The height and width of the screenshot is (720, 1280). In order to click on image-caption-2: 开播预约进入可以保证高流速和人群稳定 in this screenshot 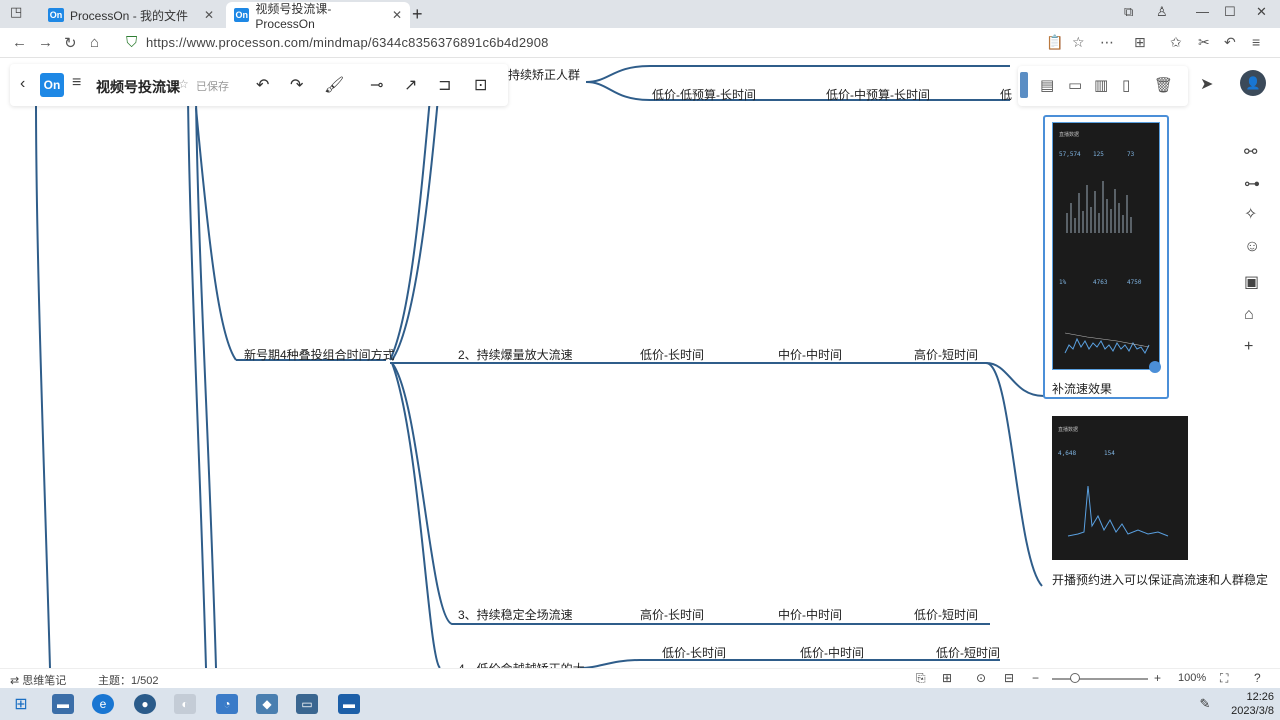, I will do `click(1160, 579)`.